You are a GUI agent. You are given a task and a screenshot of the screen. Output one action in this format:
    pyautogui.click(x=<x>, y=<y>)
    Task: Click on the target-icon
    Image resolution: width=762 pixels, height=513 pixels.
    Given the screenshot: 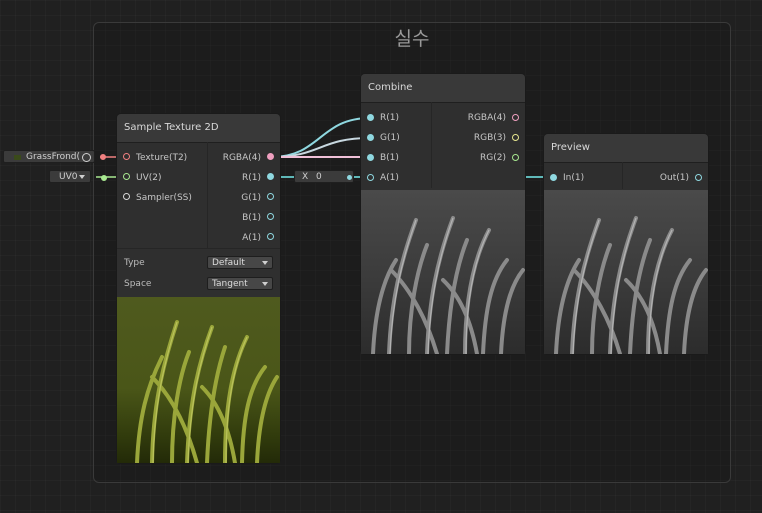 What is the action you would take?
    pyautogui.click(x=86, y=157)
    